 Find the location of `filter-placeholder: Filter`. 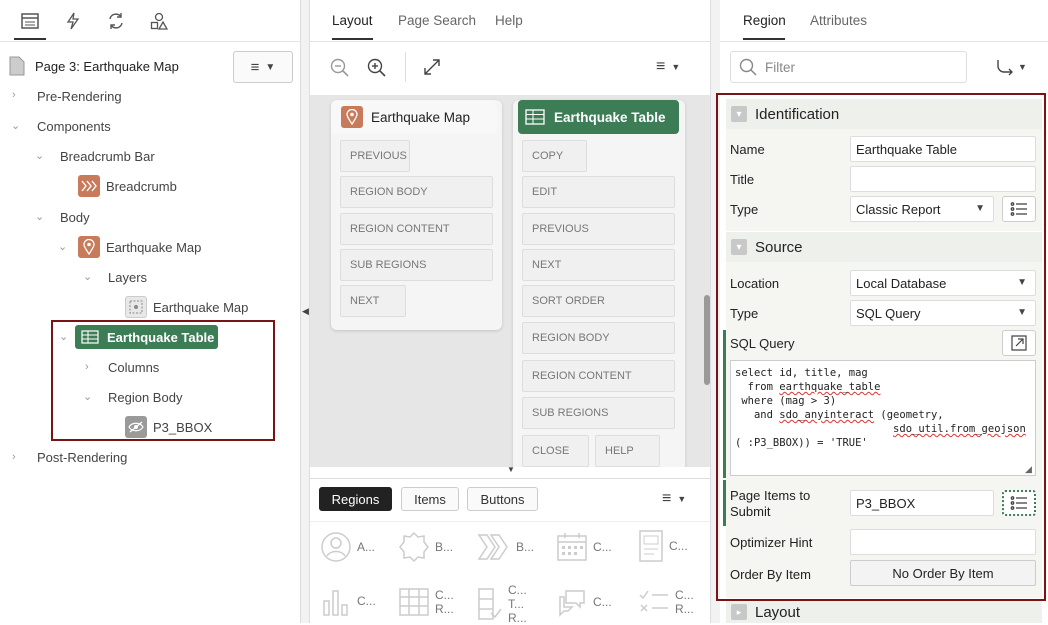

filter-placeholder: Filter is located at coordinates (780, 67).